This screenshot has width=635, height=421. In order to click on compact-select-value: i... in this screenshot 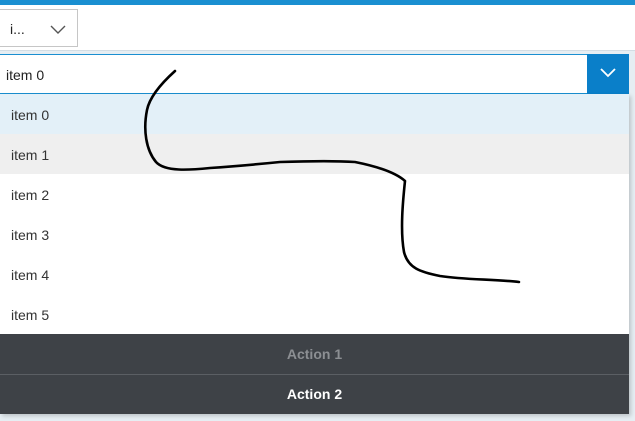, I will do `click(17, 29)`.